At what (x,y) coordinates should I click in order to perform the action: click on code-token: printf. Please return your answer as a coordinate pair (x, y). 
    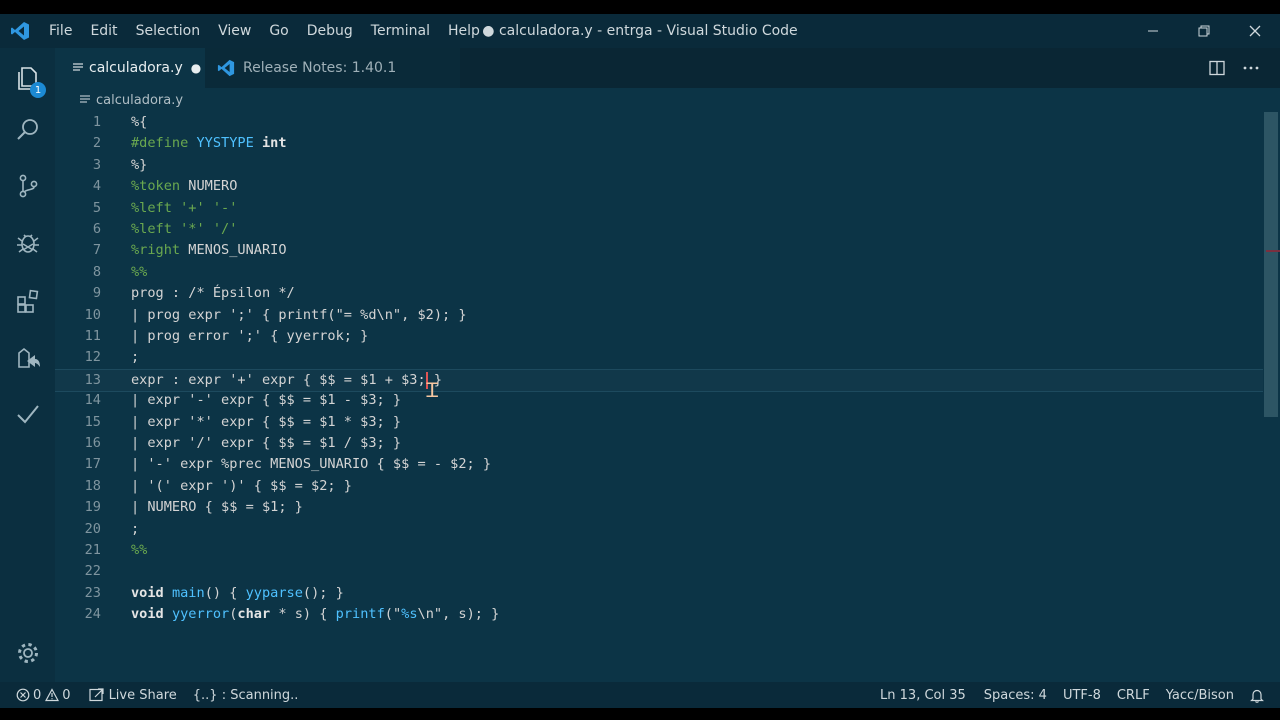
    Looking at the image, I should click on (360, 614).